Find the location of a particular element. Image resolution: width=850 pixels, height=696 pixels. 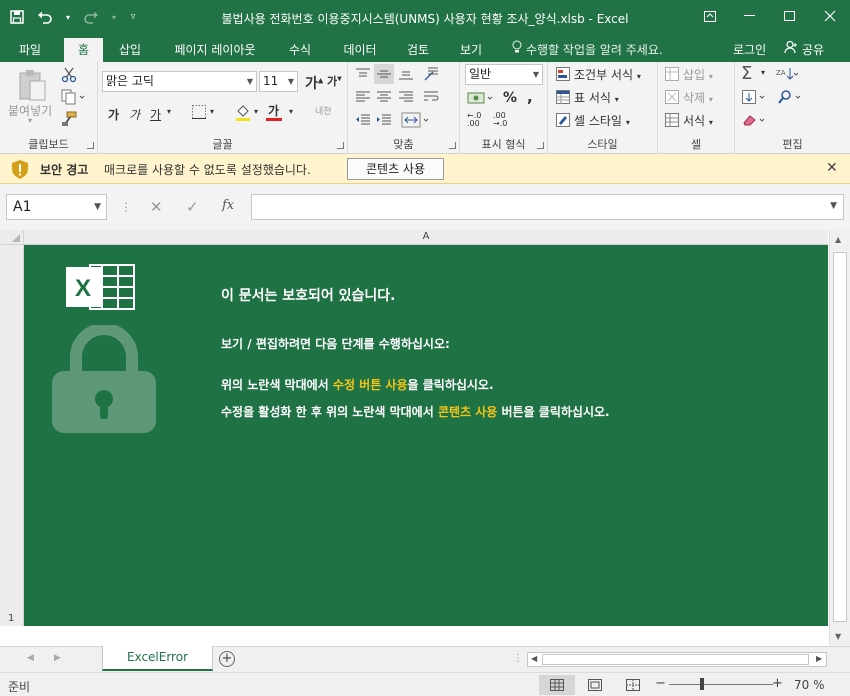

ribbon-display-options-icon is located at coordinates (710, 16).